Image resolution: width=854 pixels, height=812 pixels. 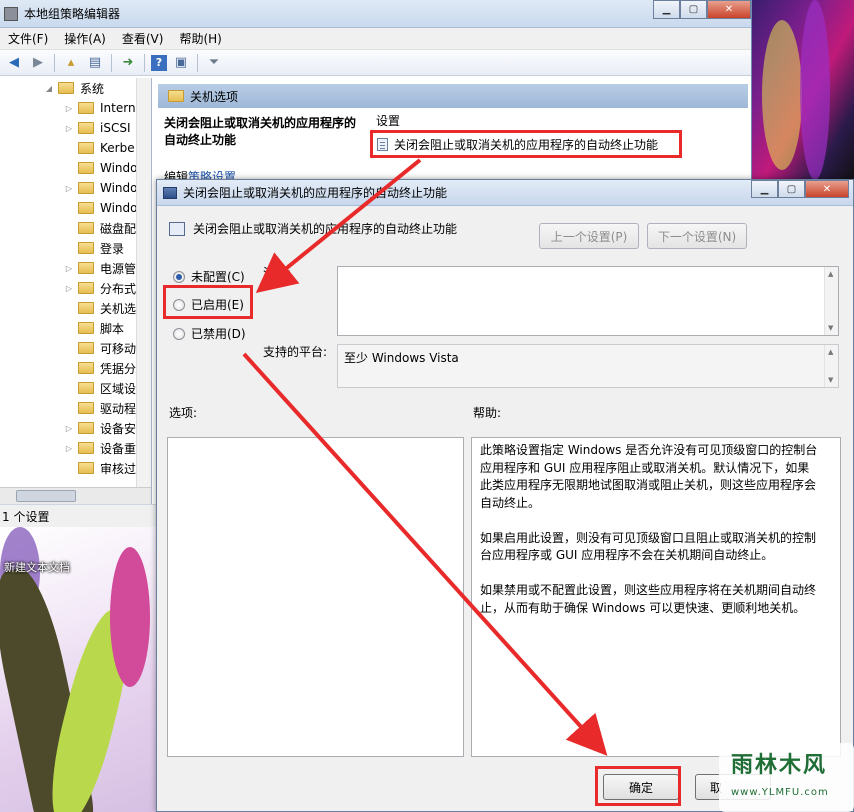 What do you see at coordinates (71, 63) in the screenshot?
I see `up-folder-icon: ▴` at bounding box center [71, 63].